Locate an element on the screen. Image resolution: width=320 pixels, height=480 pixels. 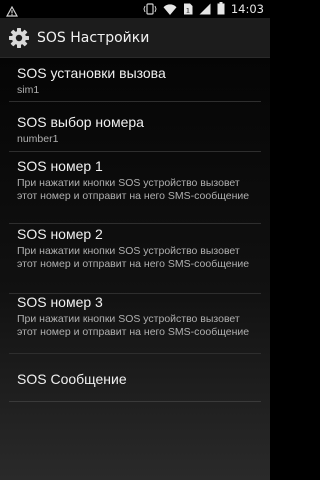
page-title: SOS Настройки is located at coordinates (93, 38).